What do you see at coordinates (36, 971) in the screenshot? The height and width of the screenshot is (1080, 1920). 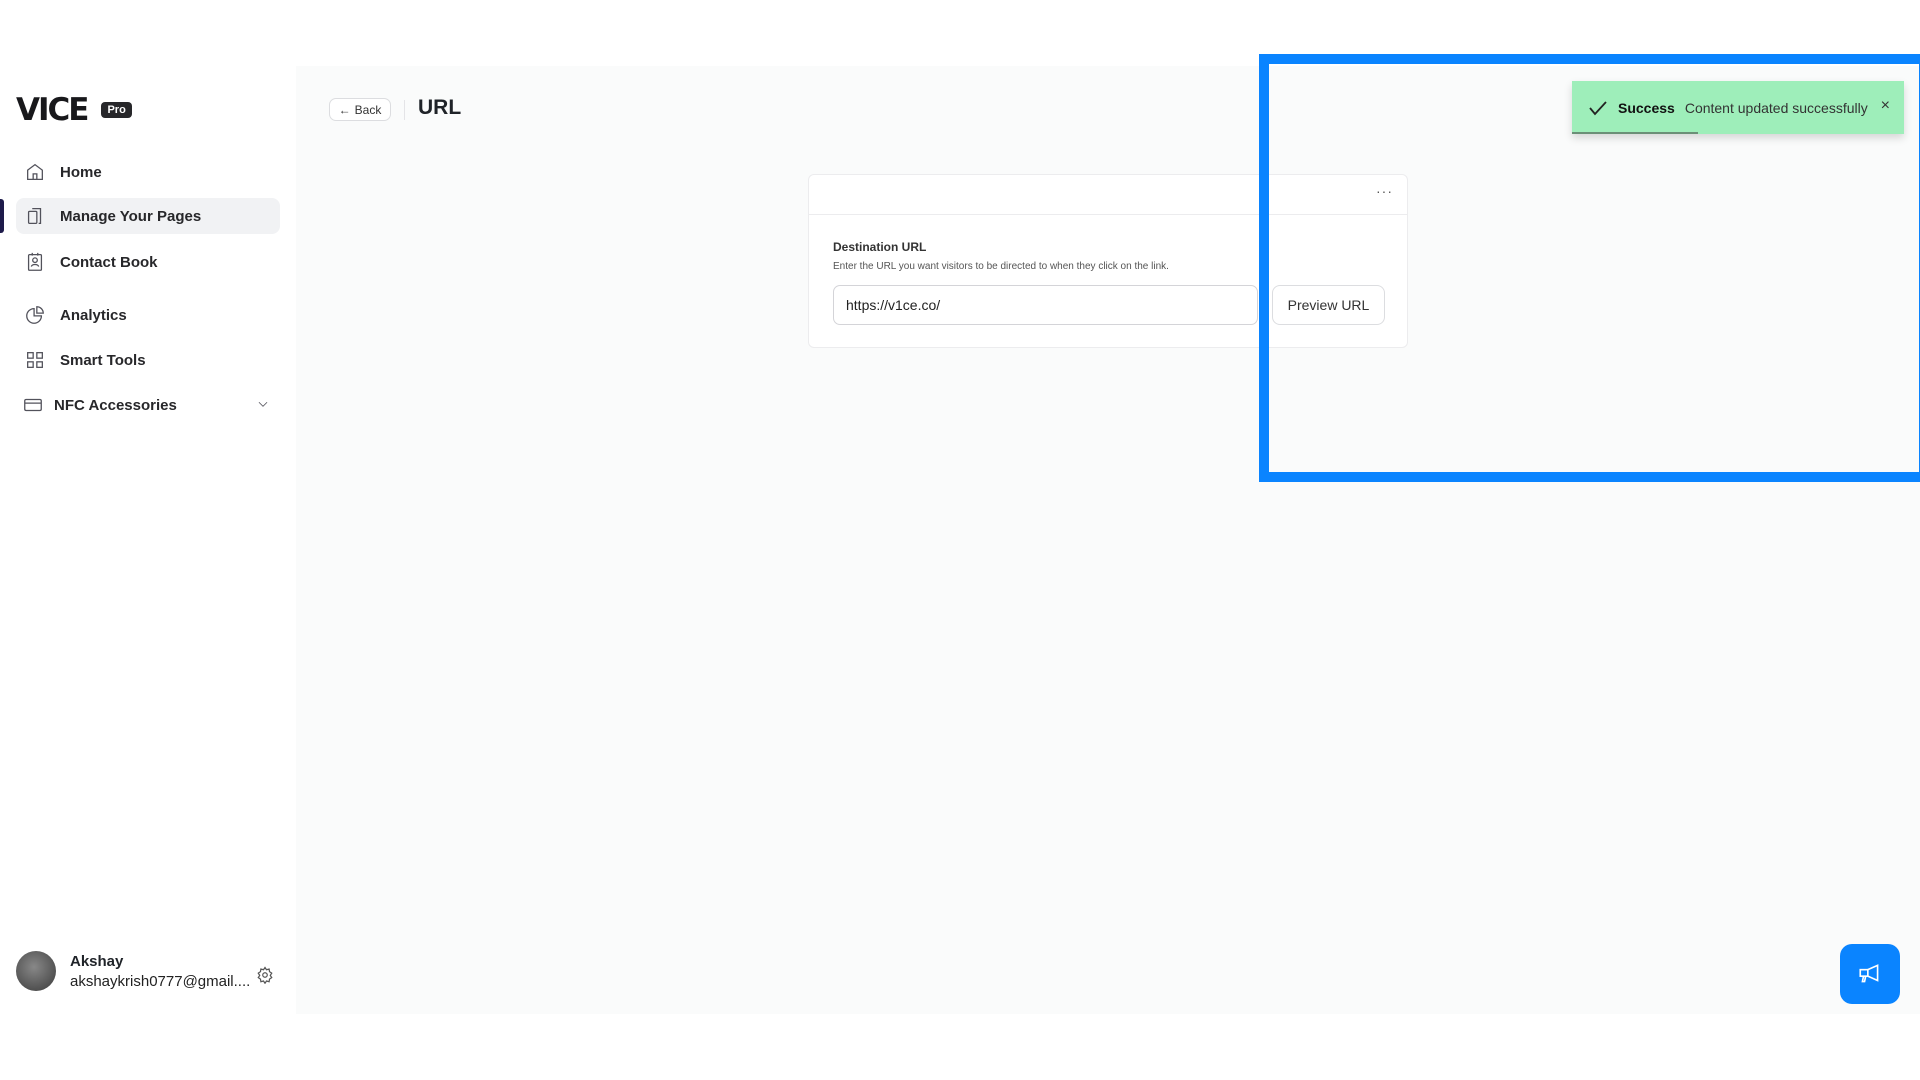 I see `avatar` at bounding box center [36, 971].